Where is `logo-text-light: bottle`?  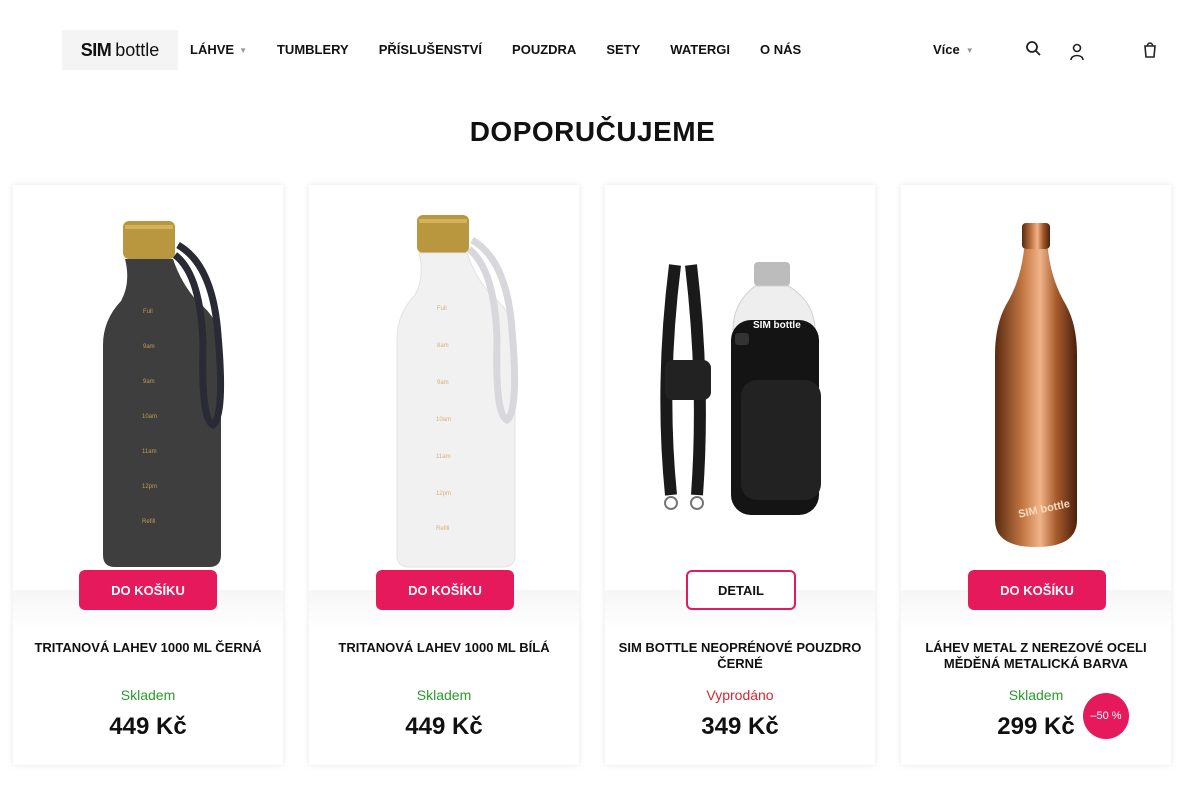
logo-text-light: bottle is located at coordinates (137, 49).